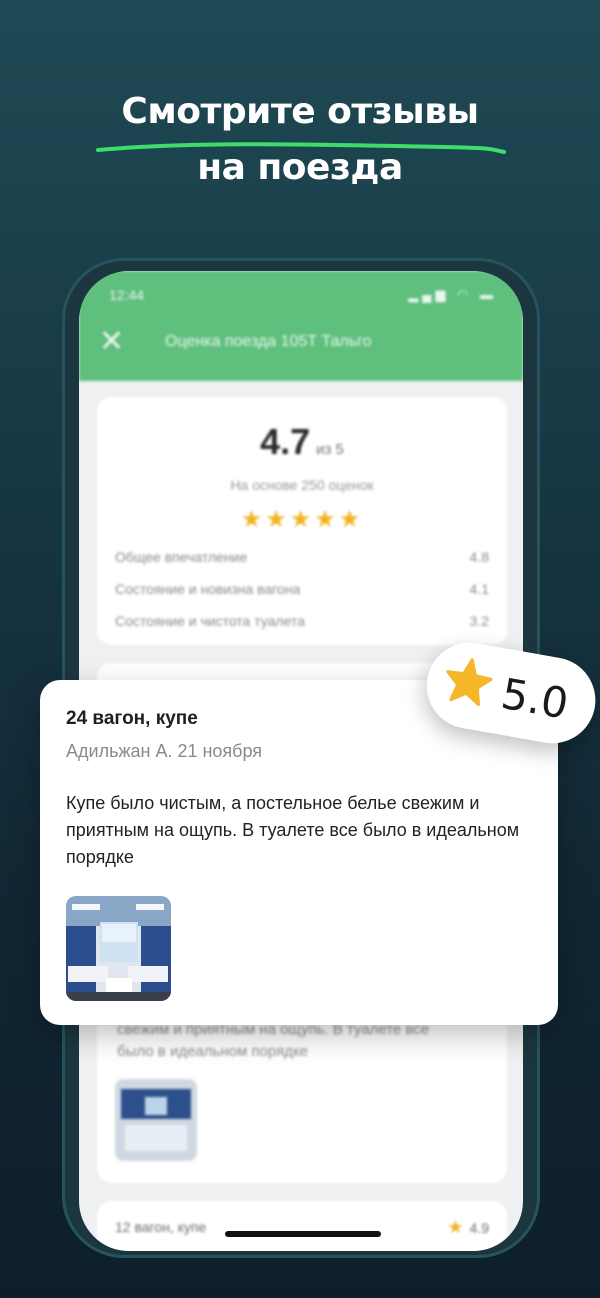 This screenshot has height=1298, width=600. I want to click on bg-review-line: было в идеальном порядке, so click(213, 1051).